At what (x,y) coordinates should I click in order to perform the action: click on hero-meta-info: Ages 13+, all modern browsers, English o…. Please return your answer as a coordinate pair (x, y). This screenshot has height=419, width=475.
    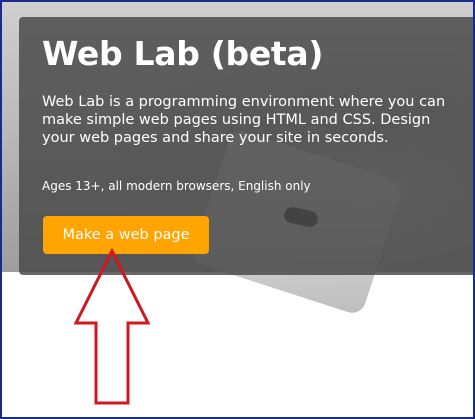
    Looking at the image, I should click on (176, 186).